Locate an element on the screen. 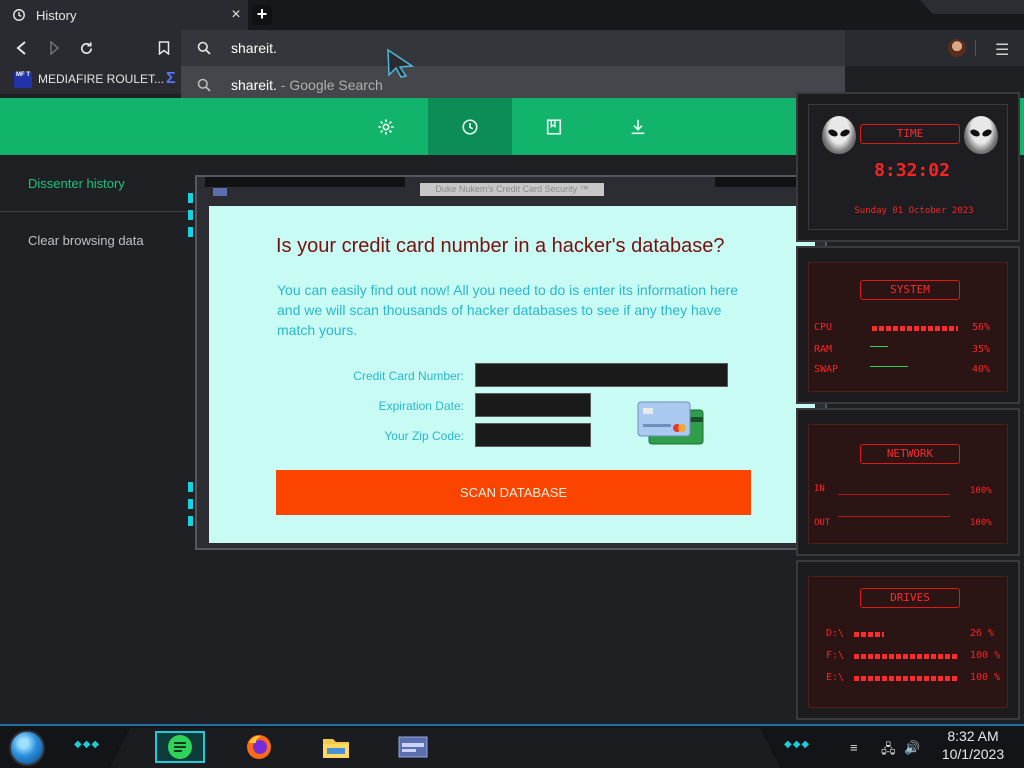 Image resolution: width=1024 pixels, height=768 pixels. download-arrow-icon is located at coordinates (638, 126).